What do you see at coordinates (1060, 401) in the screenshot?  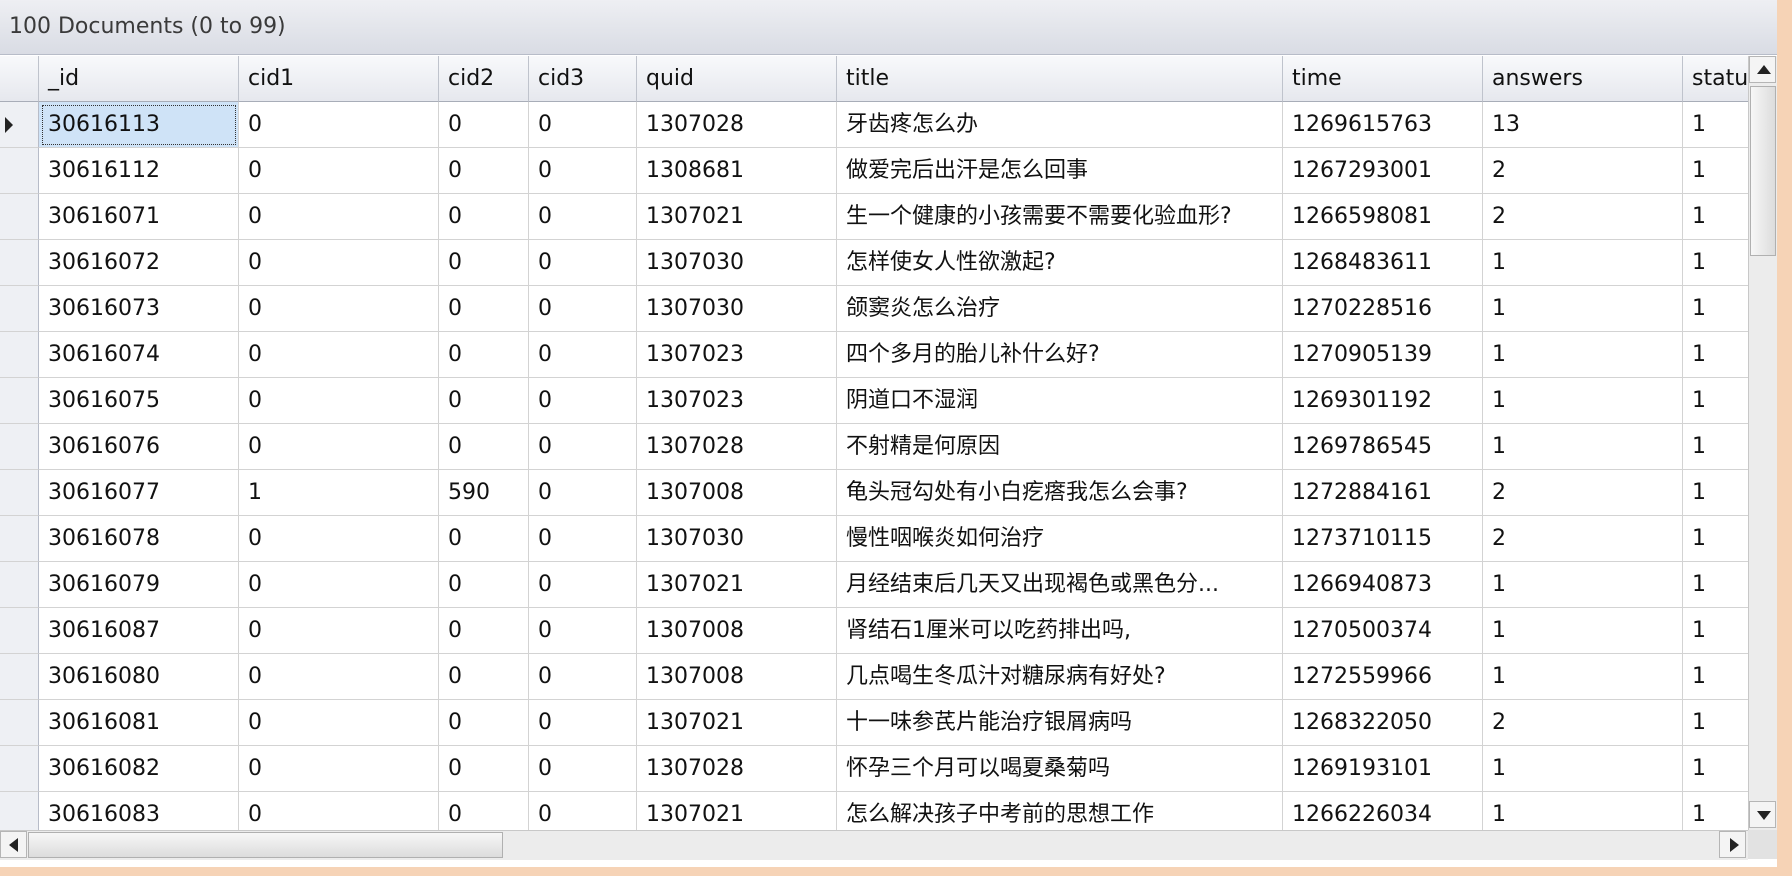 I see `cell-title: 阴道口不湿润` at bounding box center [1060, 401].